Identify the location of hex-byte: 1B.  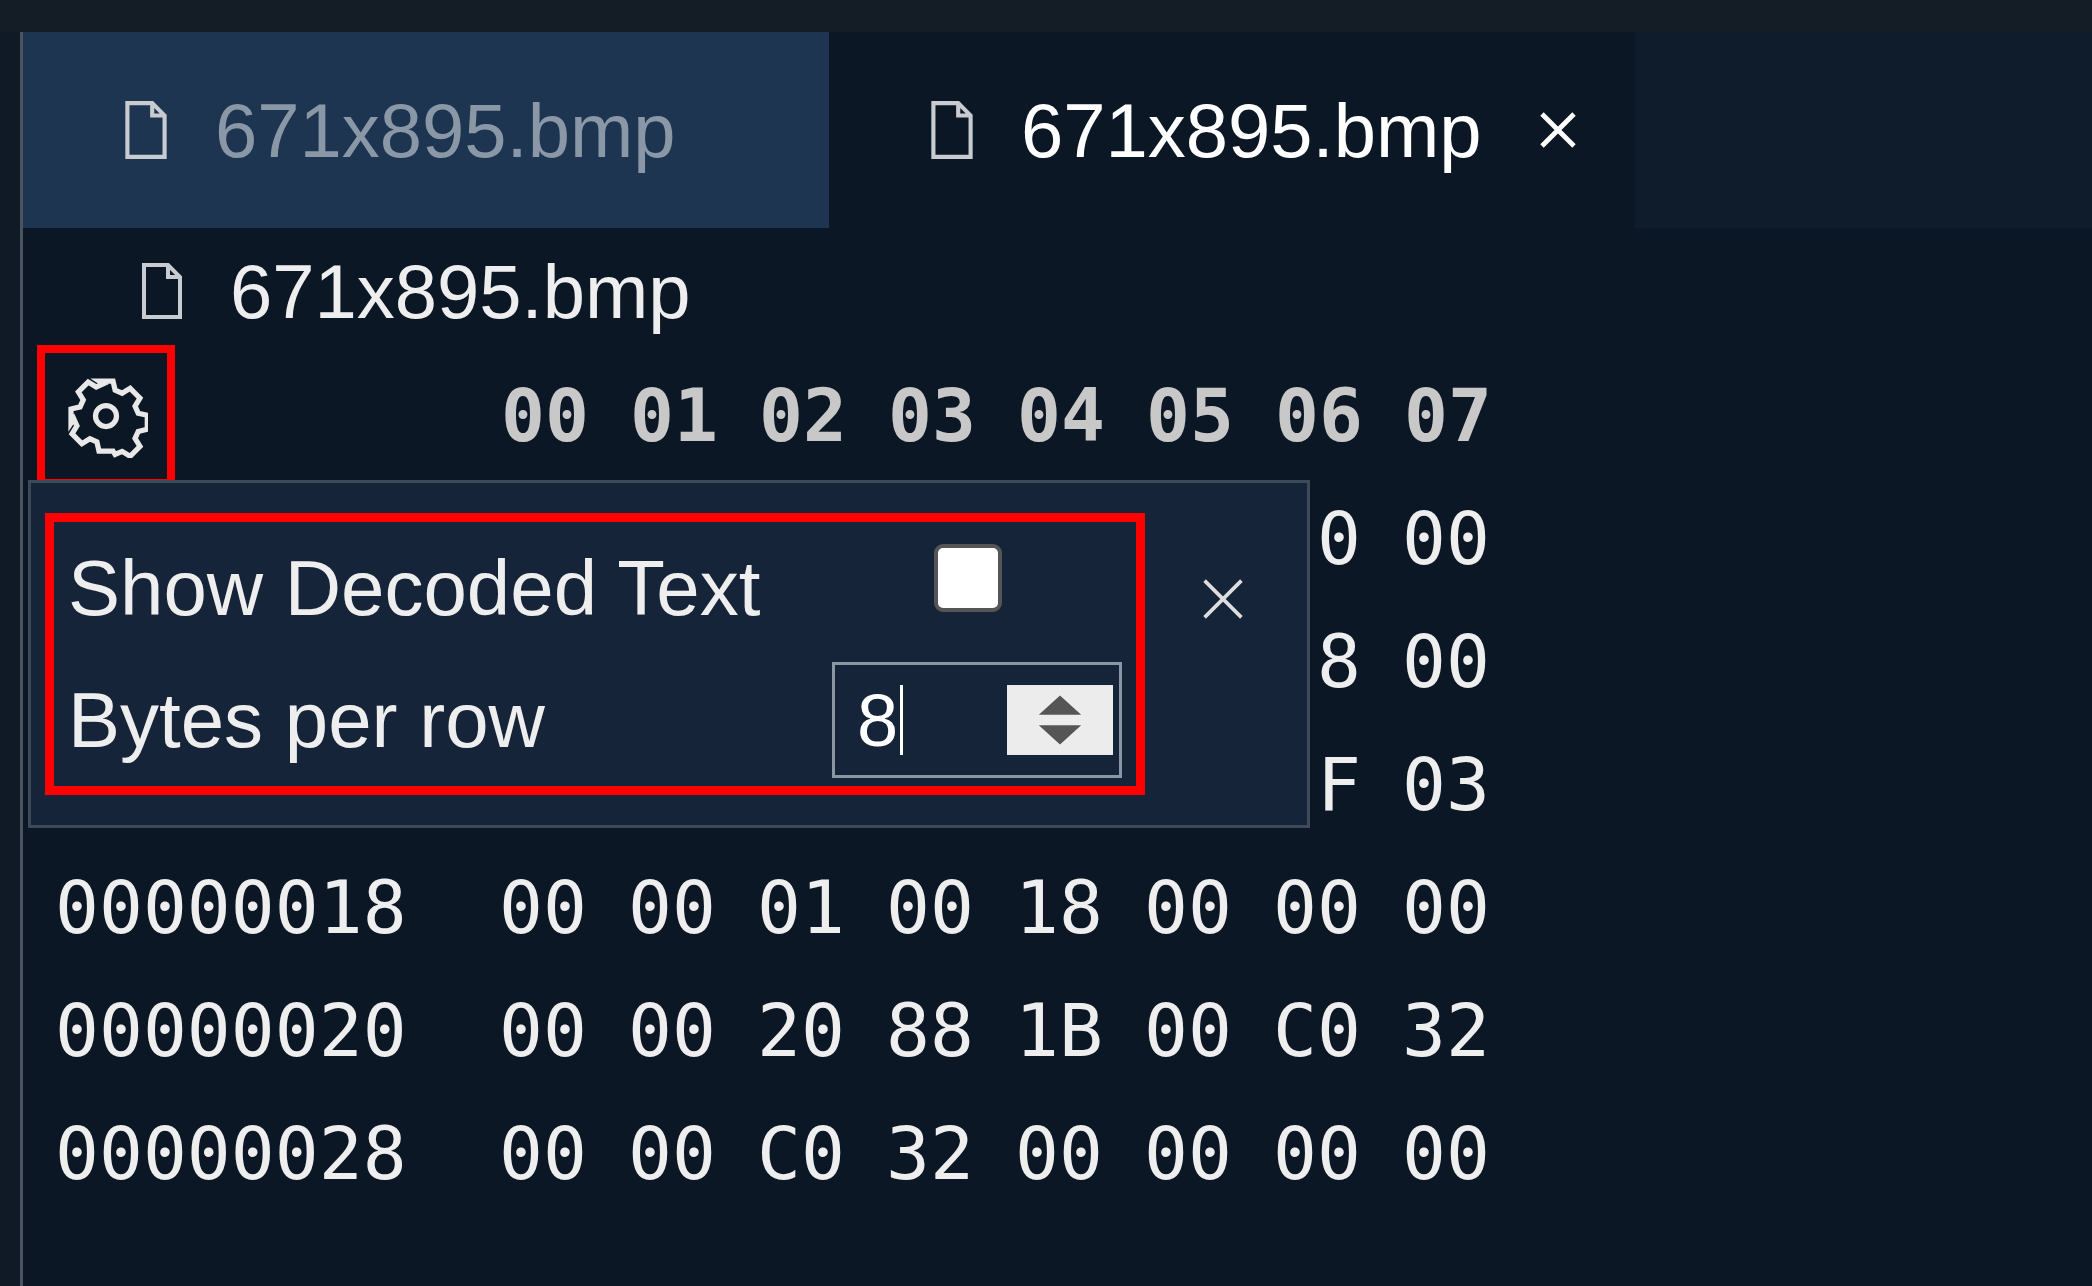
(1059, 1030).